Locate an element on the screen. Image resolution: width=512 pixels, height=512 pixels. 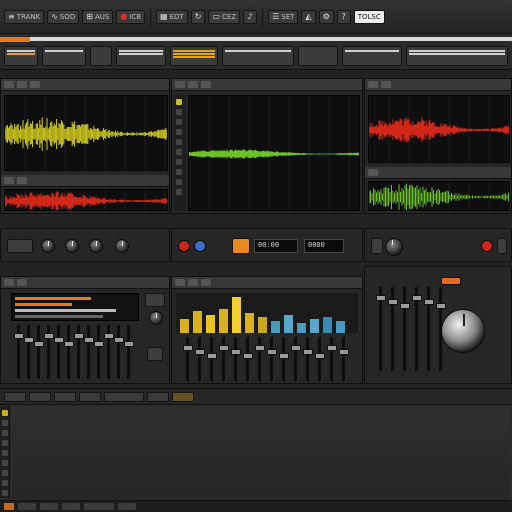
menu-button: ≡ TRANK is located at coordinates (24, 16).